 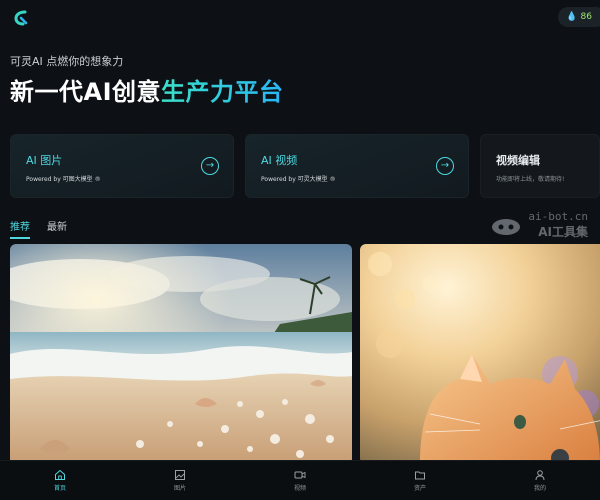 I want to click on hero-title: 新一代AI创意生产力平台, so click(x=147, y=89).